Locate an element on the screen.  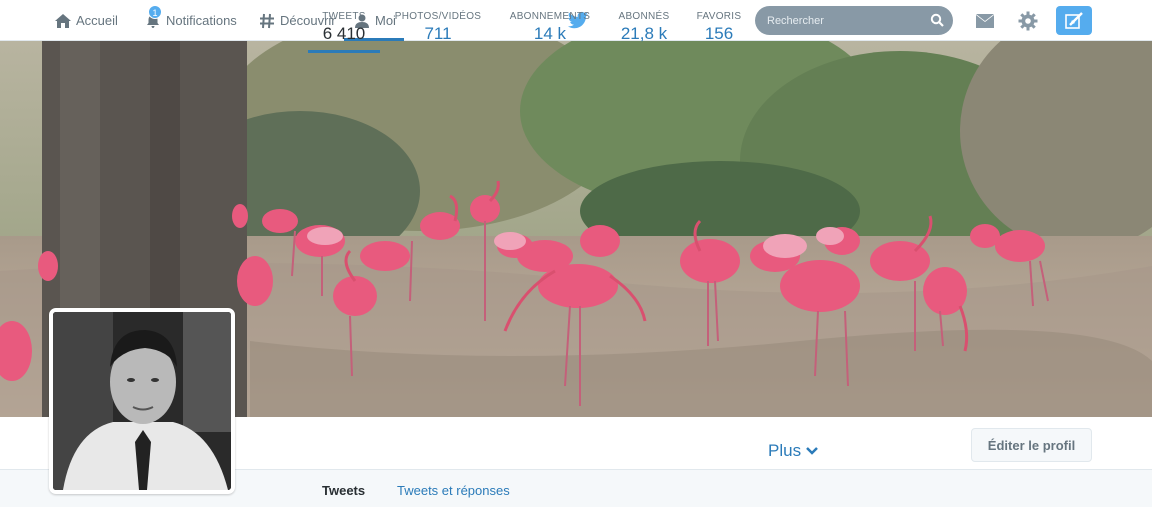
hashtag-icon is located at coordinates (267, 21).